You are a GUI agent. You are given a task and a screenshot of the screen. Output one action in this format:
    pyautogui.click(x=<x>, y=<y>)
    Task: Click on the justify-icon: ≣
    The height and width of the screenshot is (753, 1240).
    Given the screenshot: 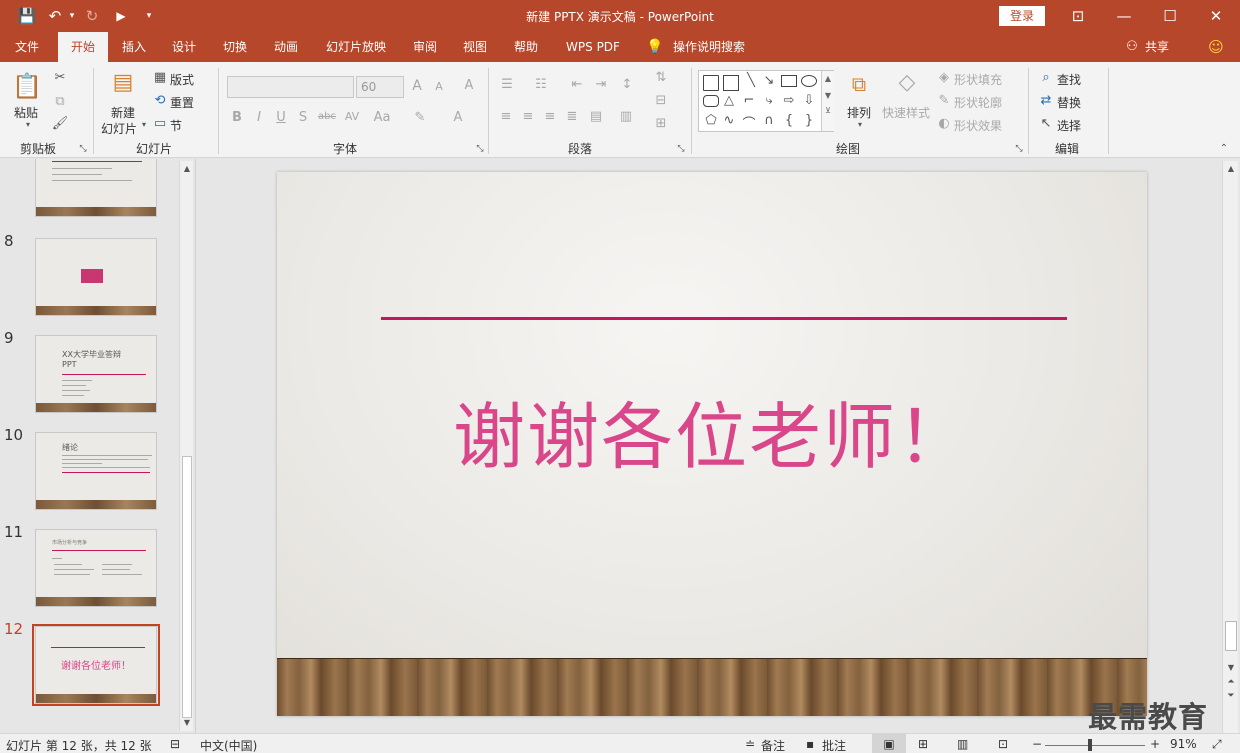 What is the action you would take?
    pyautogui.click(x=572, y=116)
    